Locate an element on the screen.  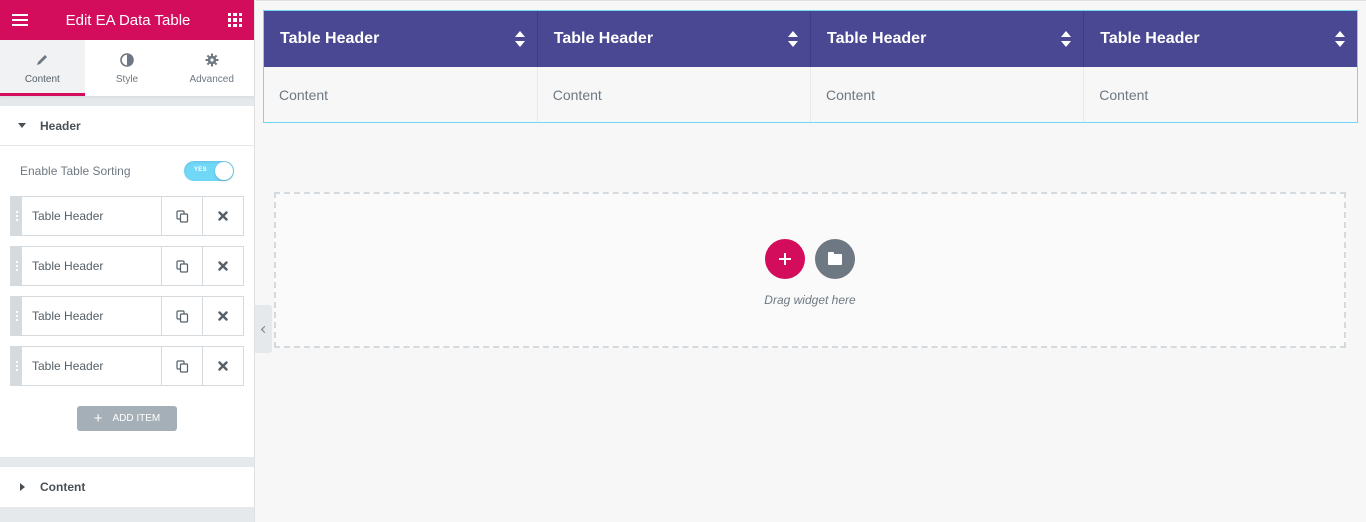
gear-icon is located at coordinates (212, 60).